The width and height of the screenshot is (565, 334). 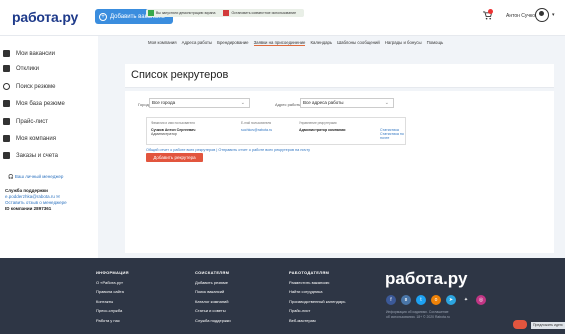 What do you see at coordinates (406, 300) in the screenshot?
I see `vk-icon: в` at bounding box center [406, 300].